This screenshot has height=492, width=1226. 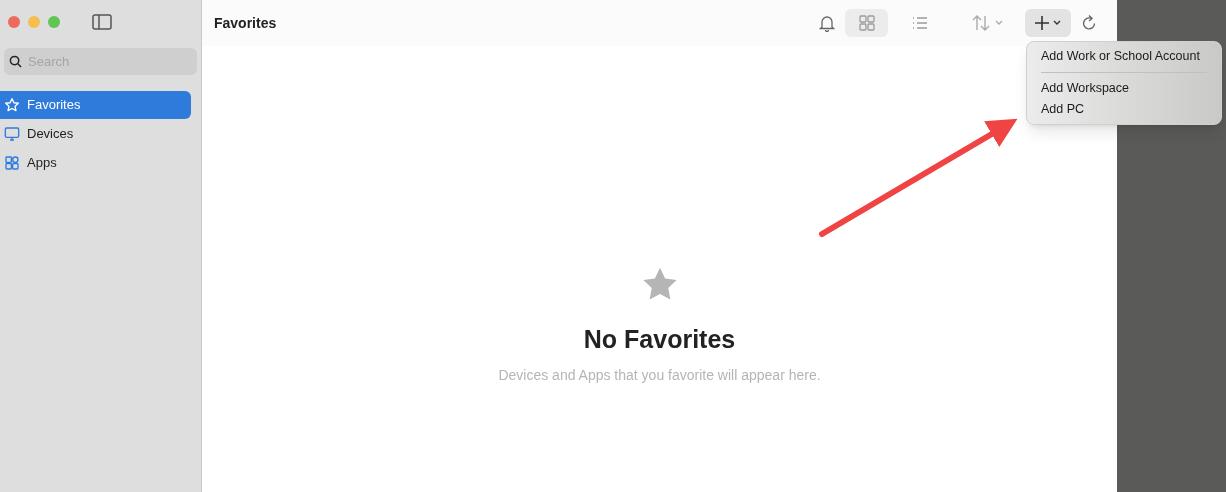 What do you see at coordinates (1089, 23) in the screenshot?
I see `refresh-icon` at bounding box center [1089, 23].